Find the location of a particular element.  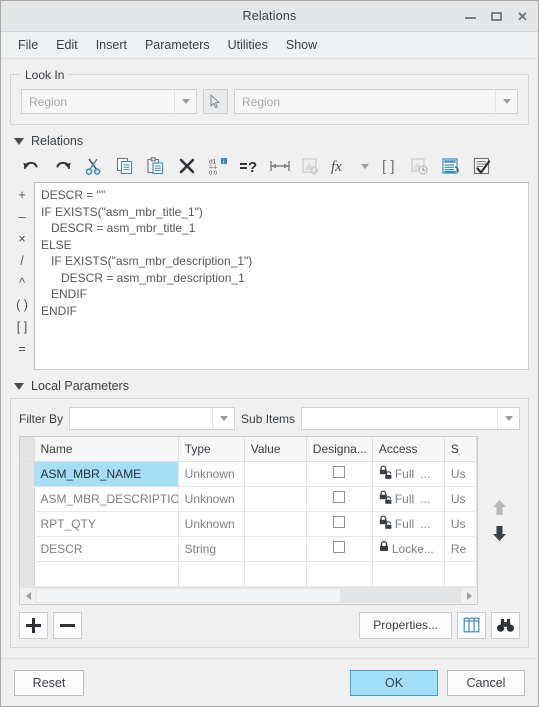

operator-power: ^ is located at coordinates (22, 283).